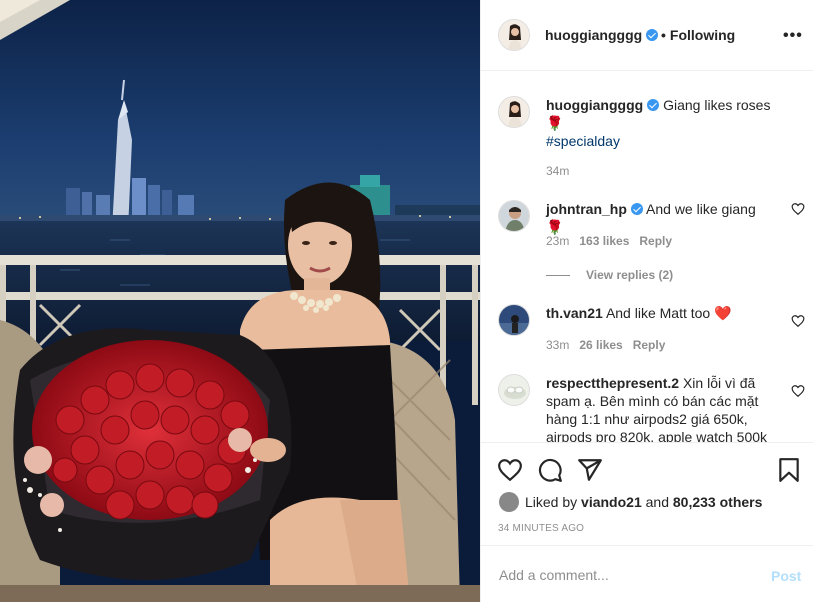  Describe the element at coordinates (793, 36) in the screenshot. I see `more-options-icon: •••` at that location.